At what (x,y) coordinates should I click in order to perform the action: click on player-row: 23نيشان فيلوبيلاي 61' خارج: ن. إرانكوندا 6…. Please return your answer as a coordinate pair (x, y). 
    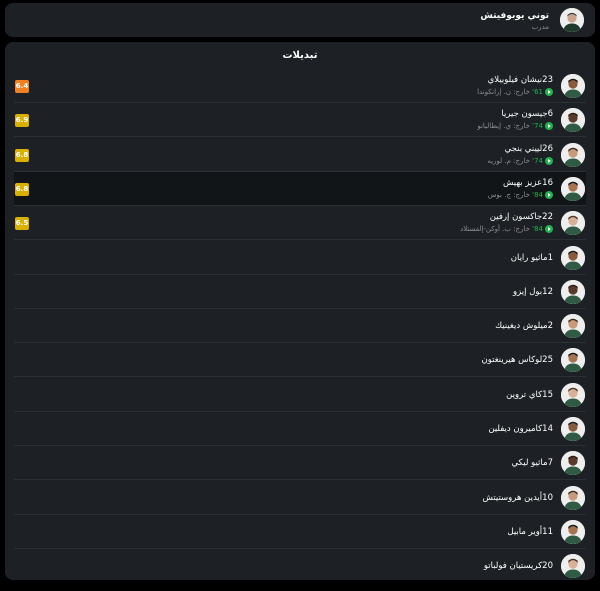
    Looking at the image, I should click on (300, 86).